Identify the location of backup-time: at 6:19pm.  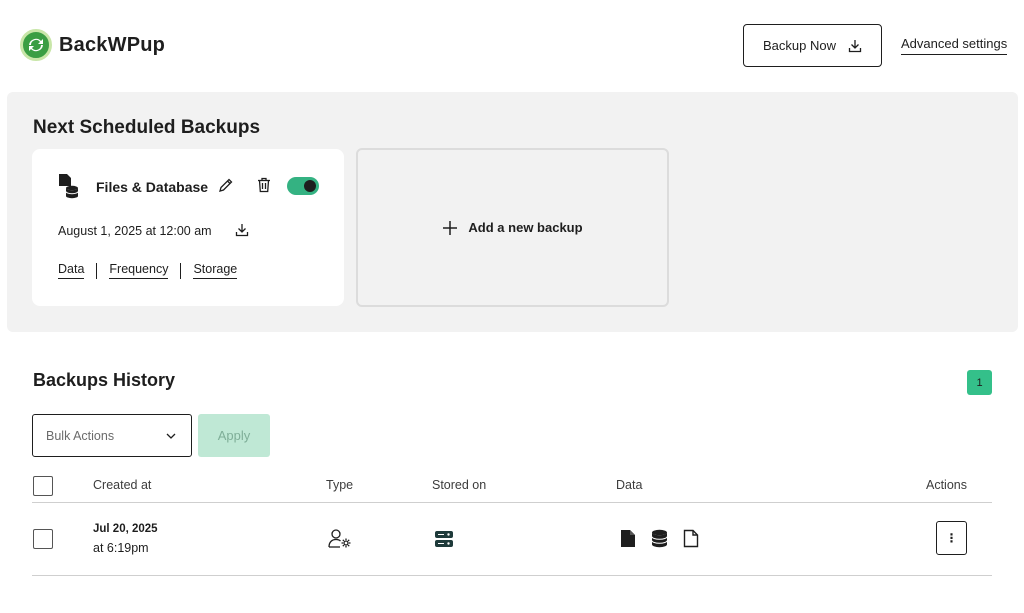
(121, 548).